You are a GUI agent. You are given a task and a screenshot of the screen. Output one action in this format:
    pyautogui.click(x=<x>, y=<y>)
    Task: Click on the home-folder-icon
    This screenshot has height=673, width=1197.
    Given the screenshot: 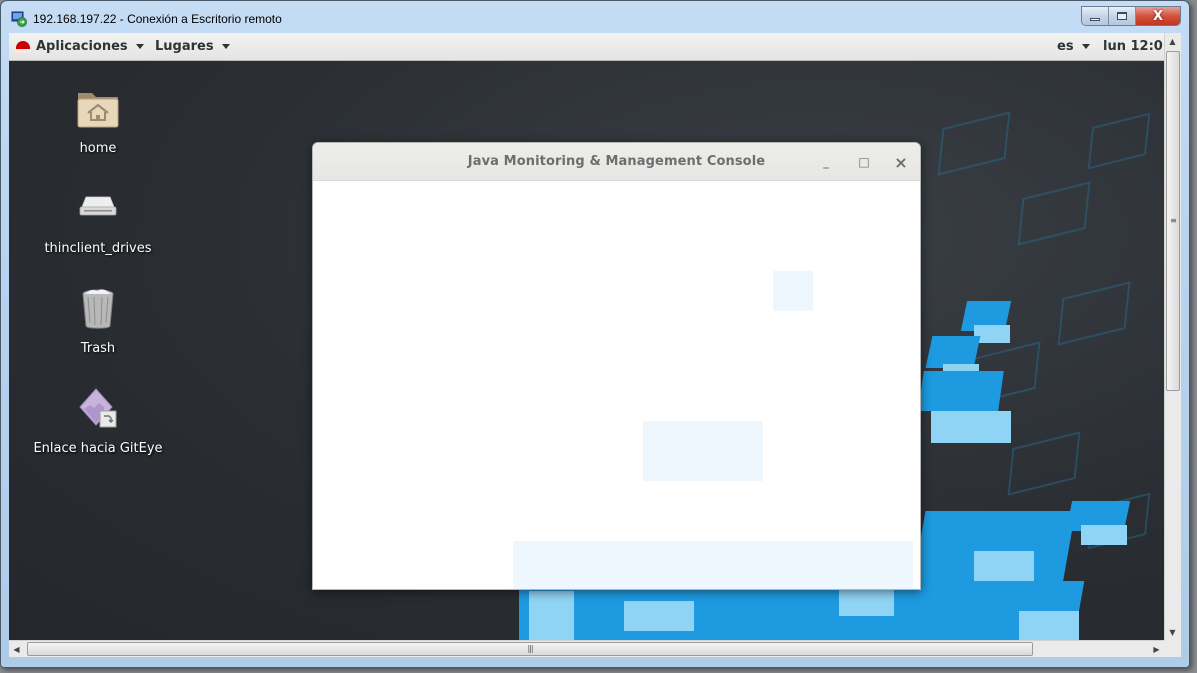 What is the action you would take?
    pyautogui.click(x=98, y=110)
    